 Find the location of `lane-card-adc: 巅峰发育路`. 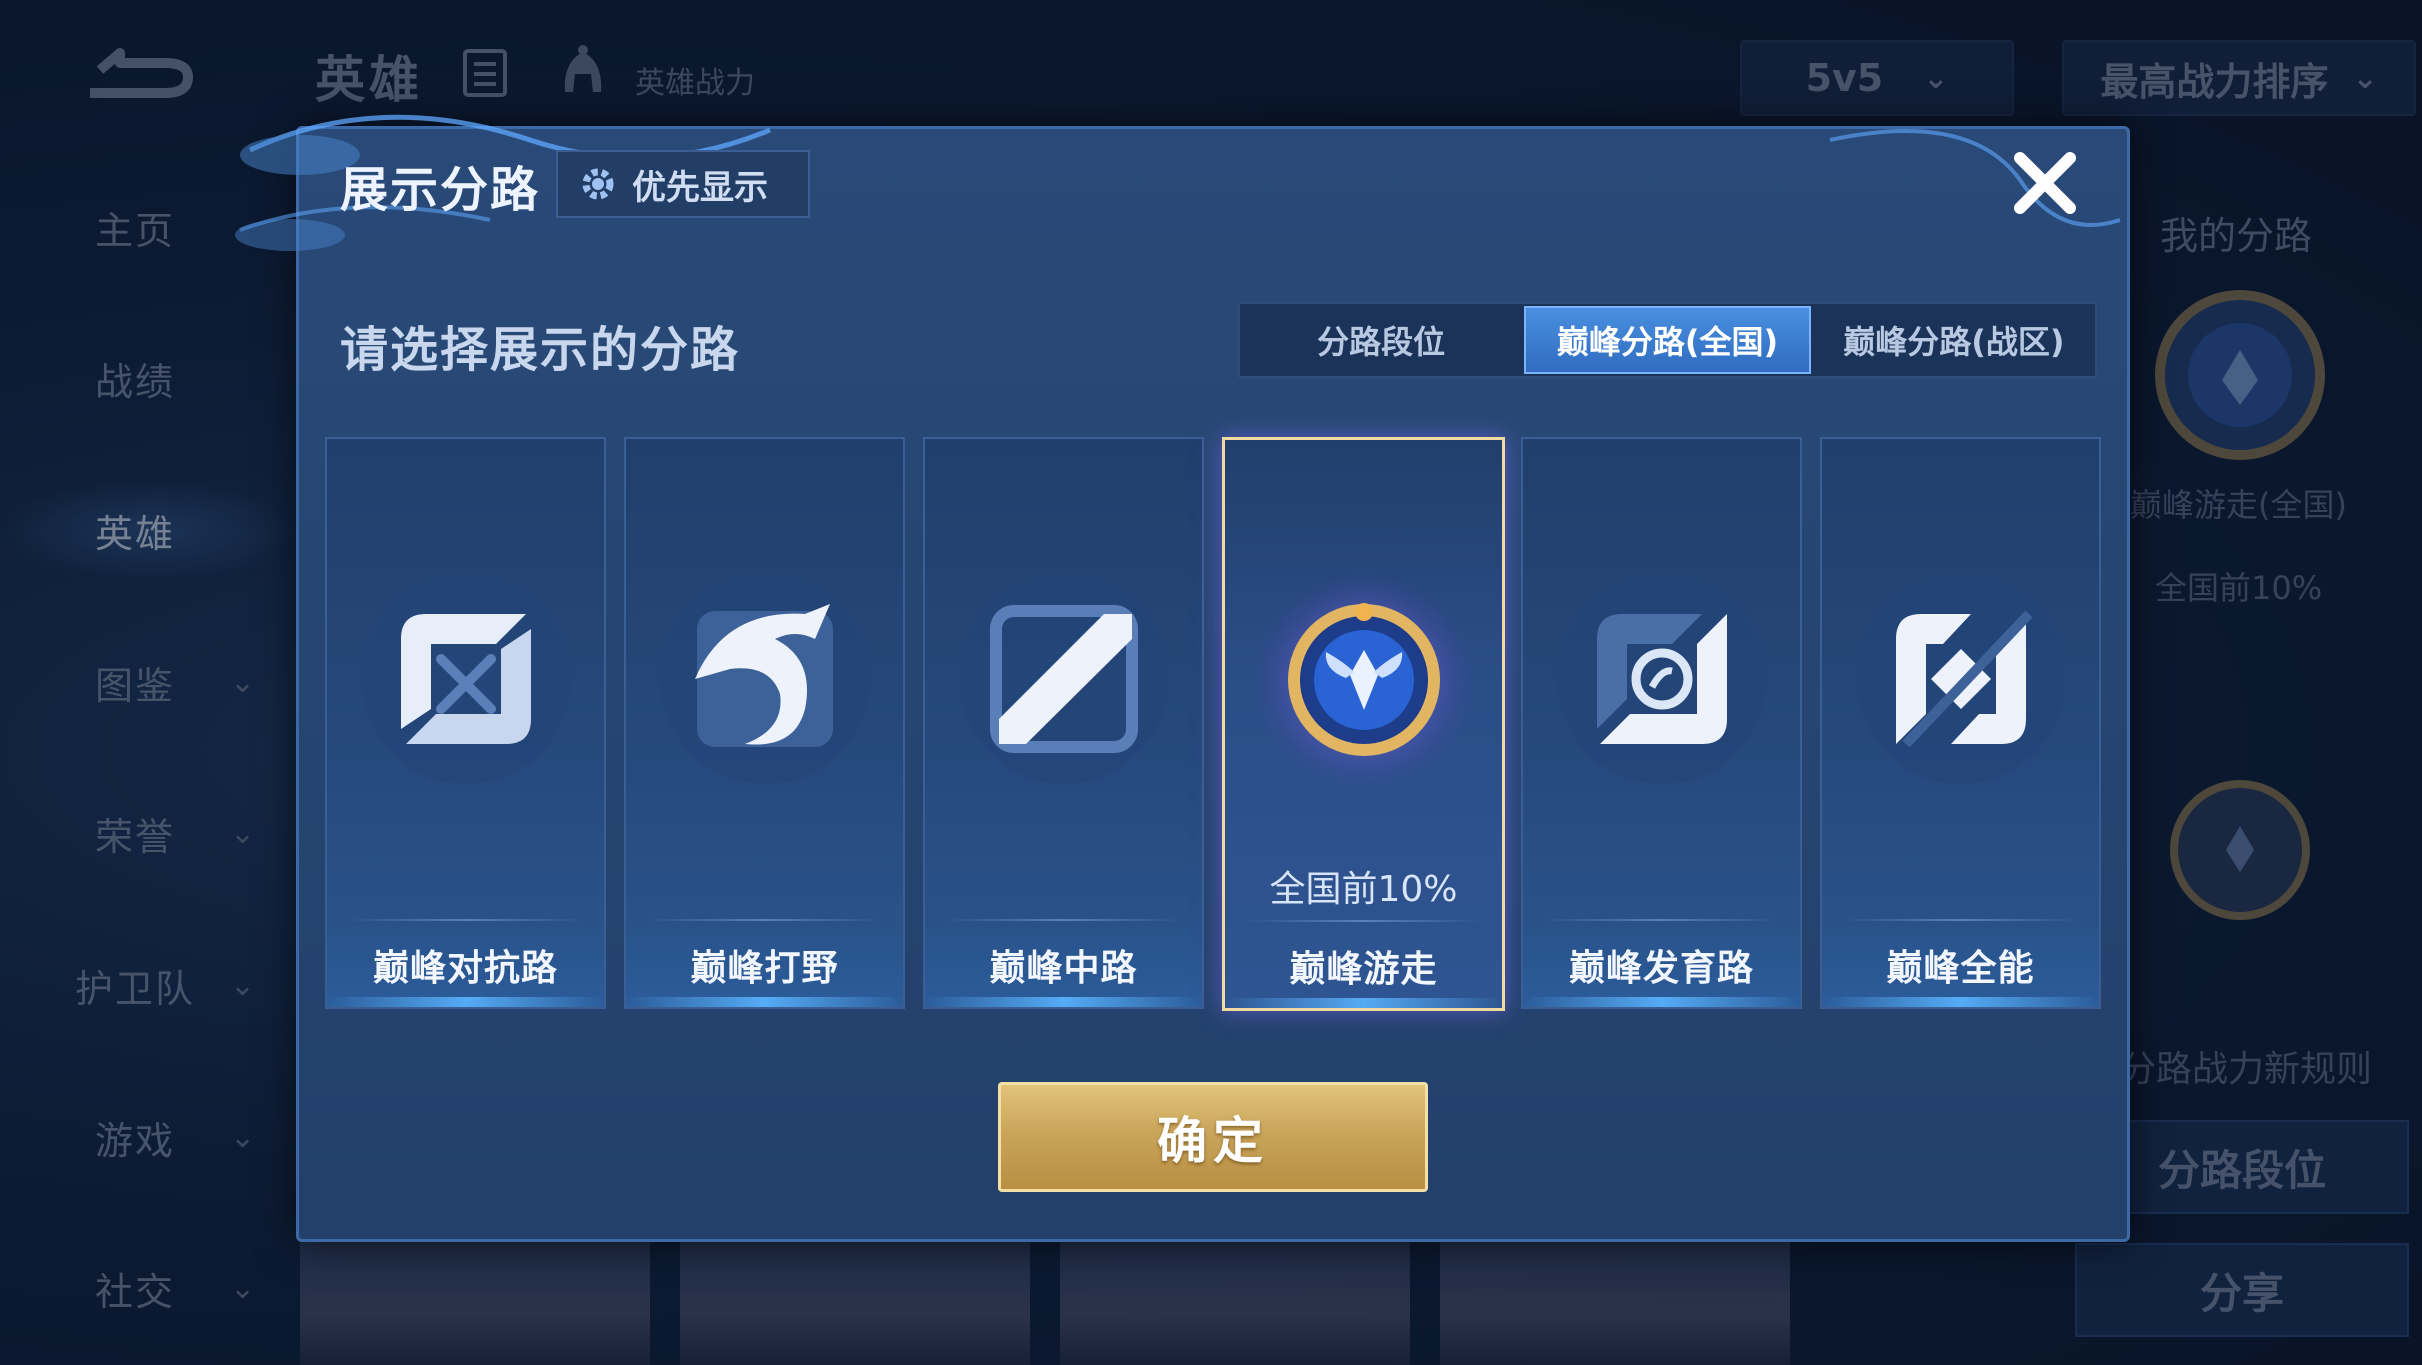

lane-card-adc: 巅峰发育路 is located at coordinates (1661, 723).